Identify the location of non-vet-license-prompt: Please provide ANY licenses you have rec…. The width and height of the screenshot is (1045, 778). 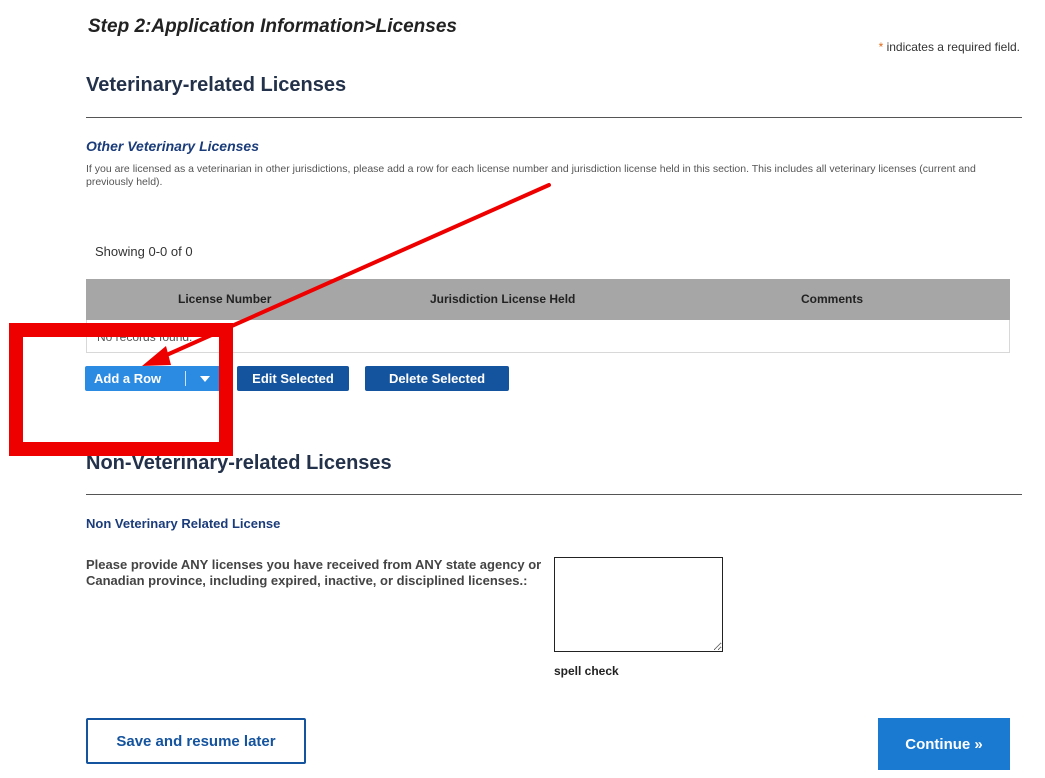
(314, 572).